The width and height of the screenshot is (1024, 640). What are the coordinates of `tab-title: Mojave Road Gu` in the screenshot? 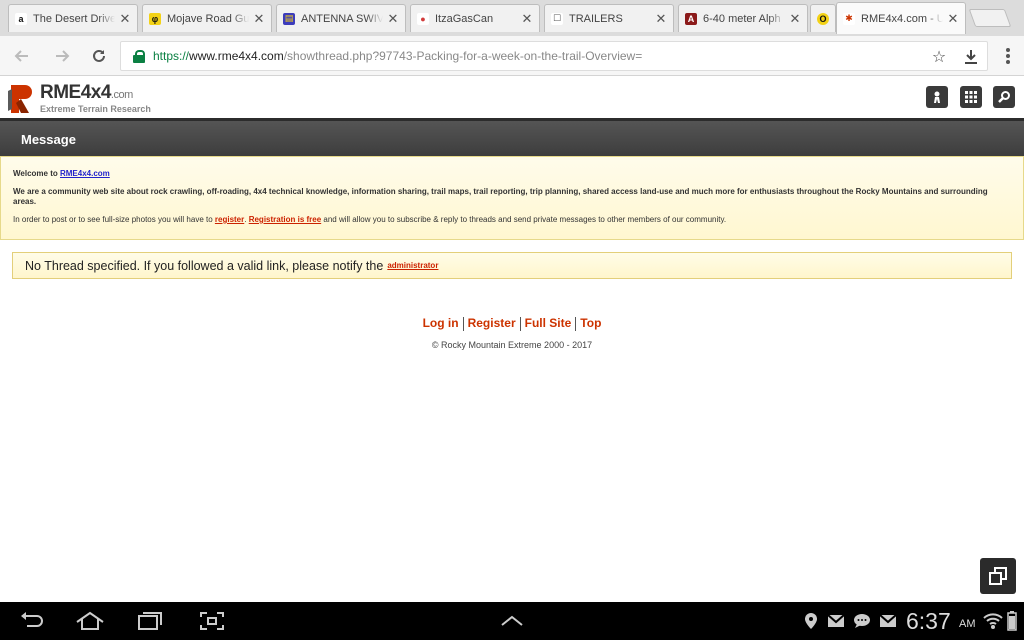 It's located at (208, 18).